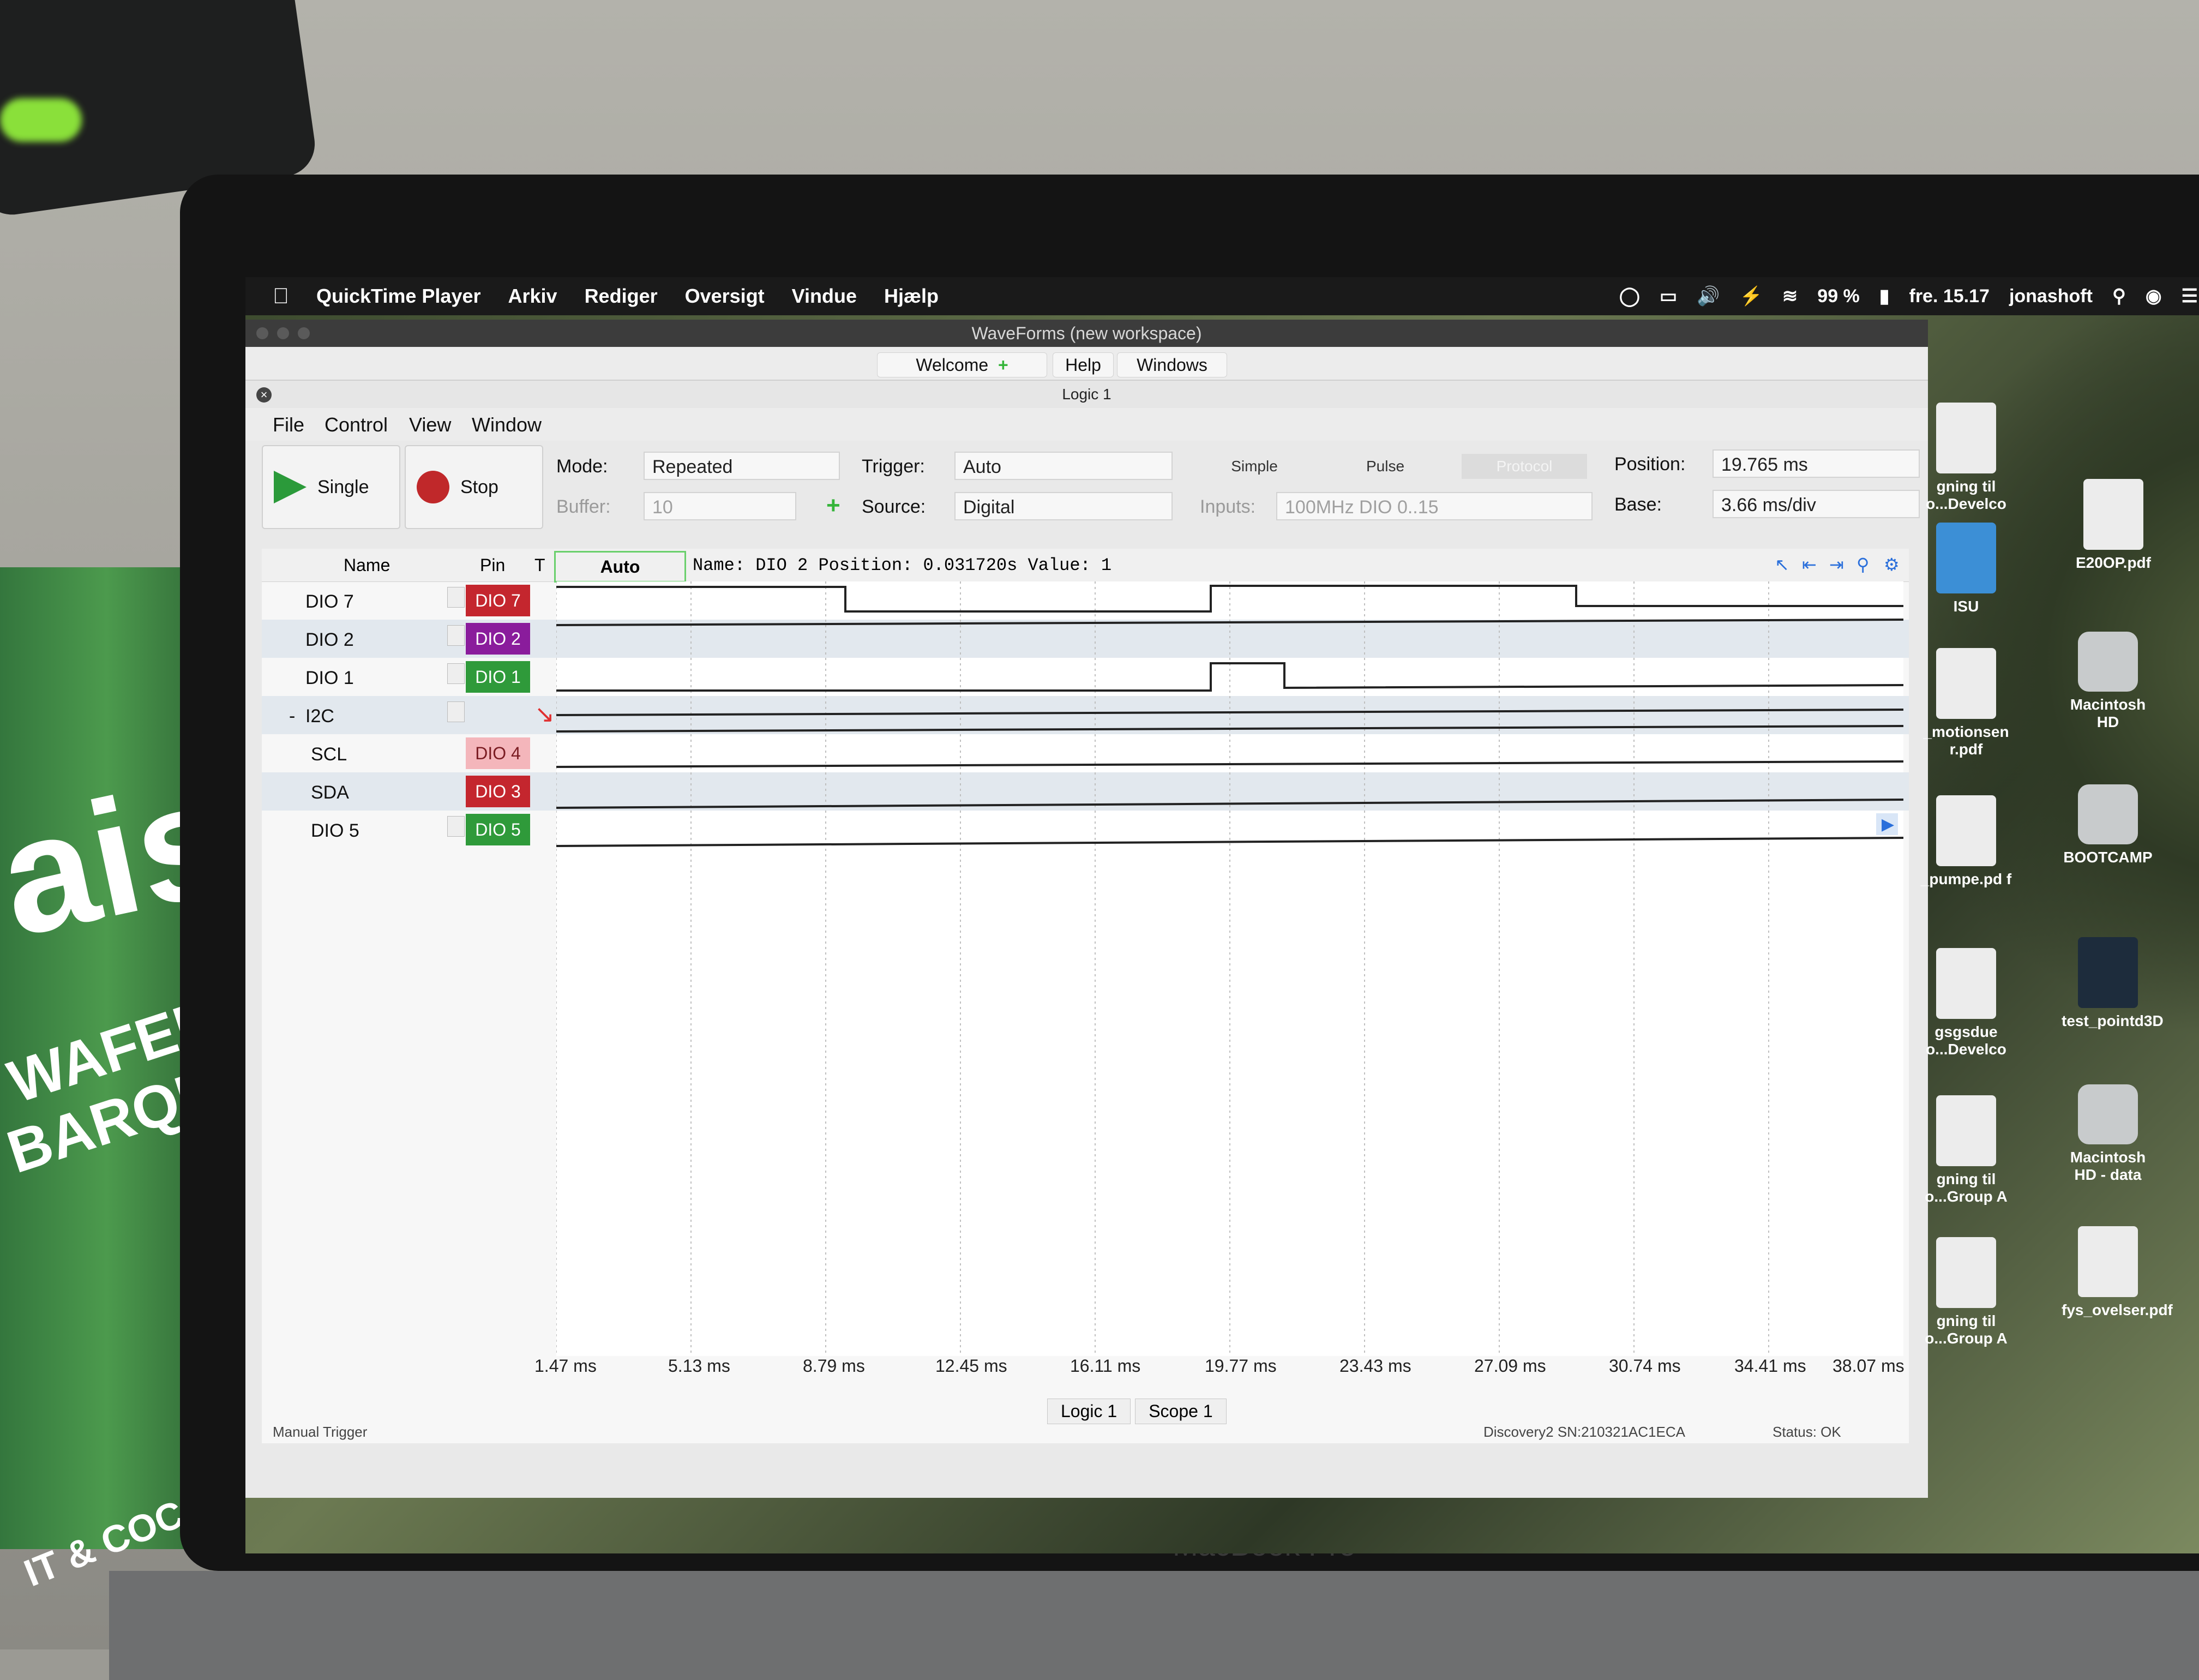 The height and width of the screenshot is (1680, 2199). I want to click on position-field: 19.765 ms, so click(1816, 463).